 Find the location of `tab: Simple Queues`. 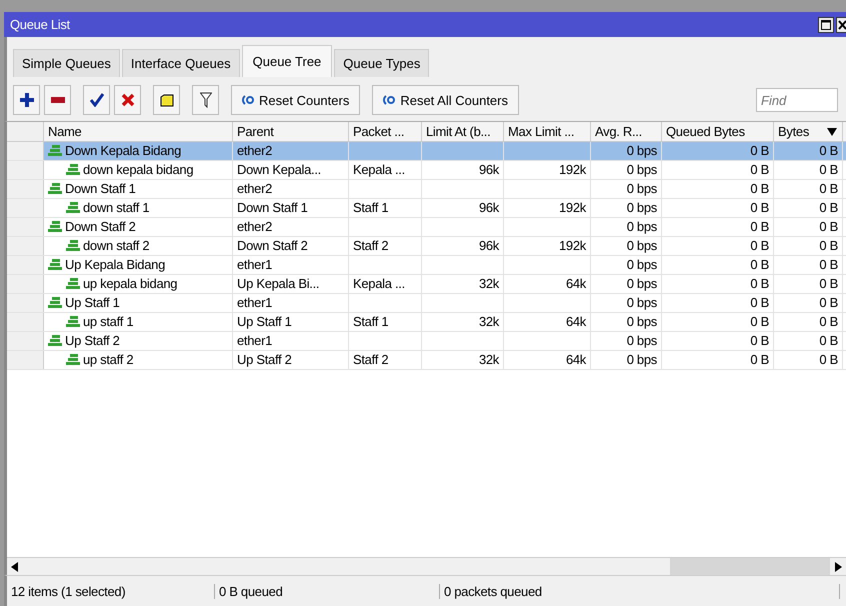

tab: Simple Queues is located at coordinates (66, 63).